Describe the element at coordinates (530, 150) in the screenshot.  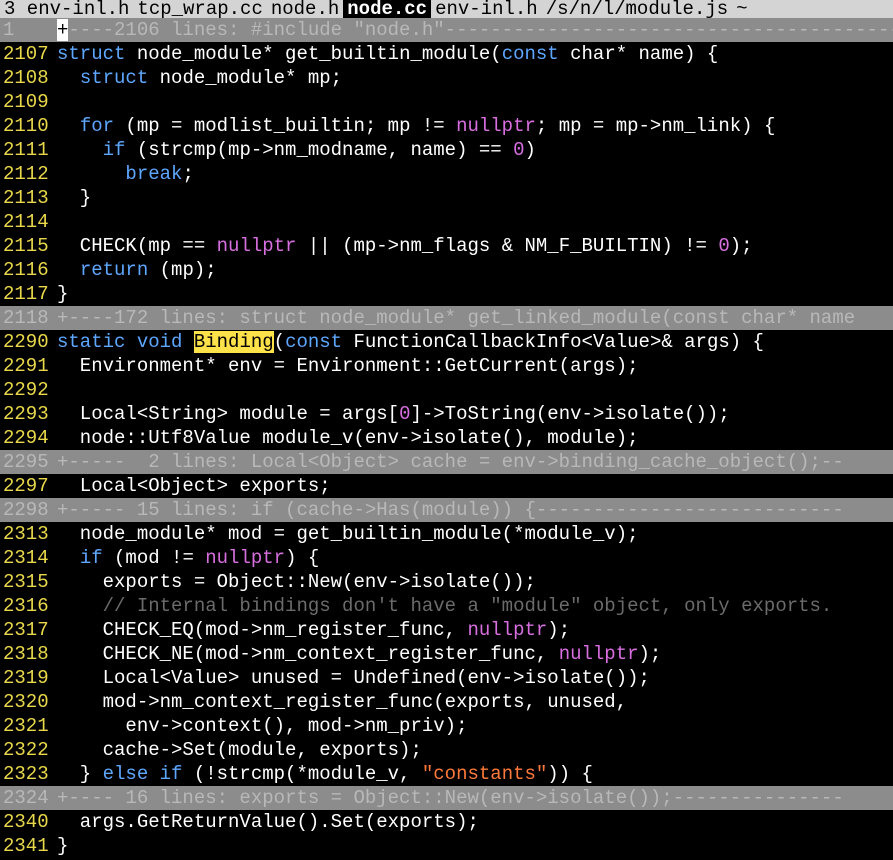
I see `code-token: )` at that location.